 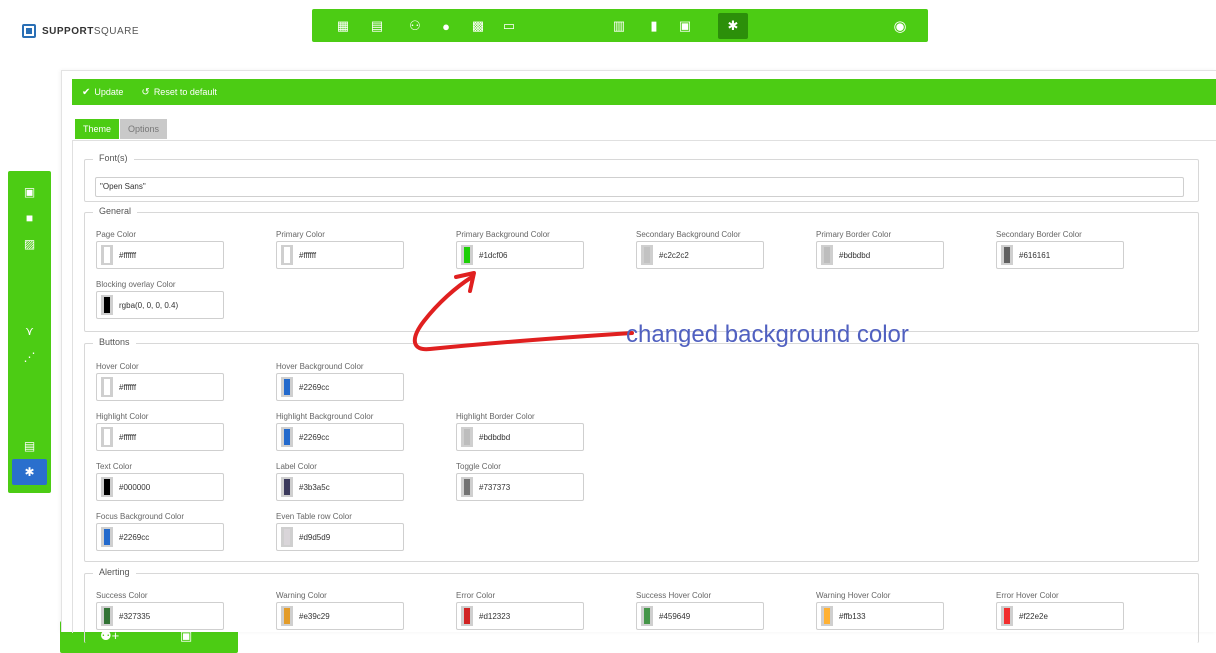 What do you see at coordinates (446, 26) in the screenshot?
I see `user-icon: ●` at bounding box center [446, 26].